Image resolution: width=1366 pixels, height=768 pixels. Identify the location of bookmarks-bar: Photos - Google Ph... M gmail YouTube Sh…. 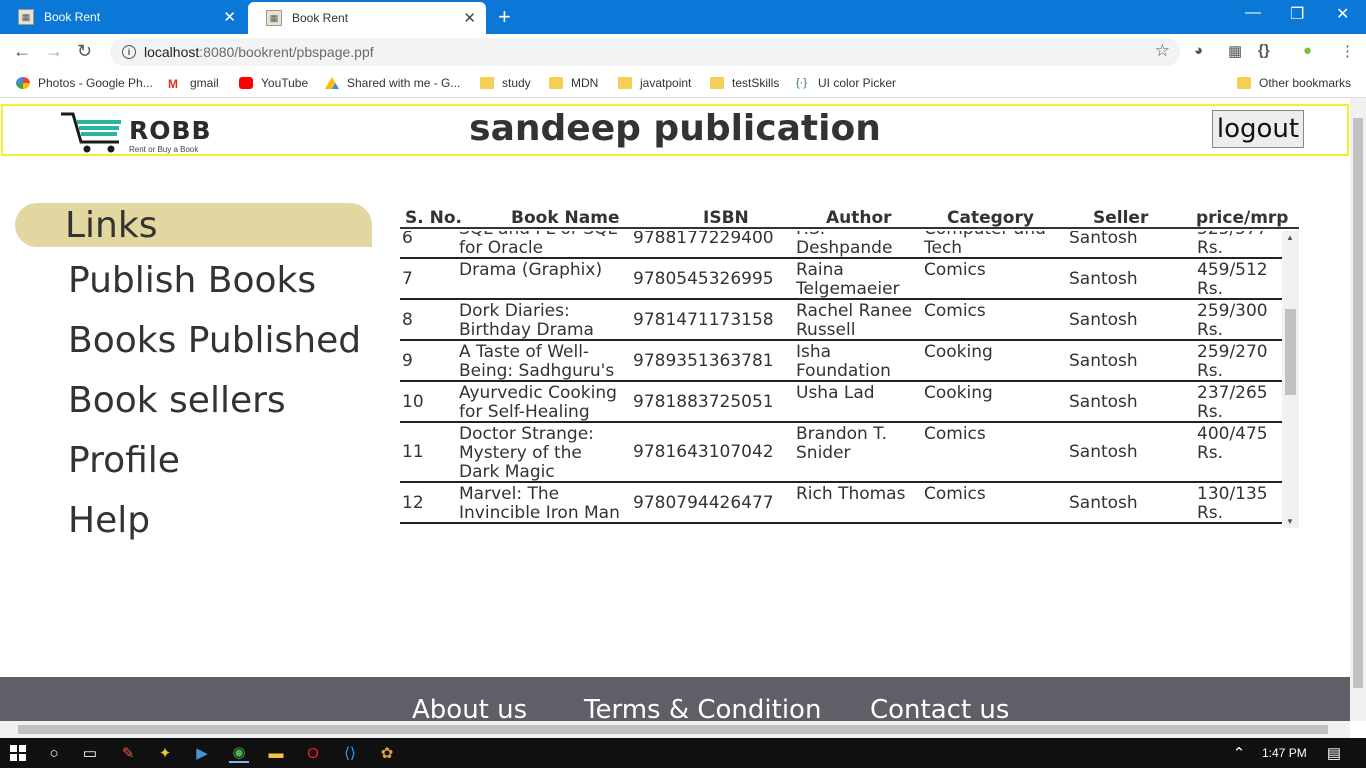
(683, 84).